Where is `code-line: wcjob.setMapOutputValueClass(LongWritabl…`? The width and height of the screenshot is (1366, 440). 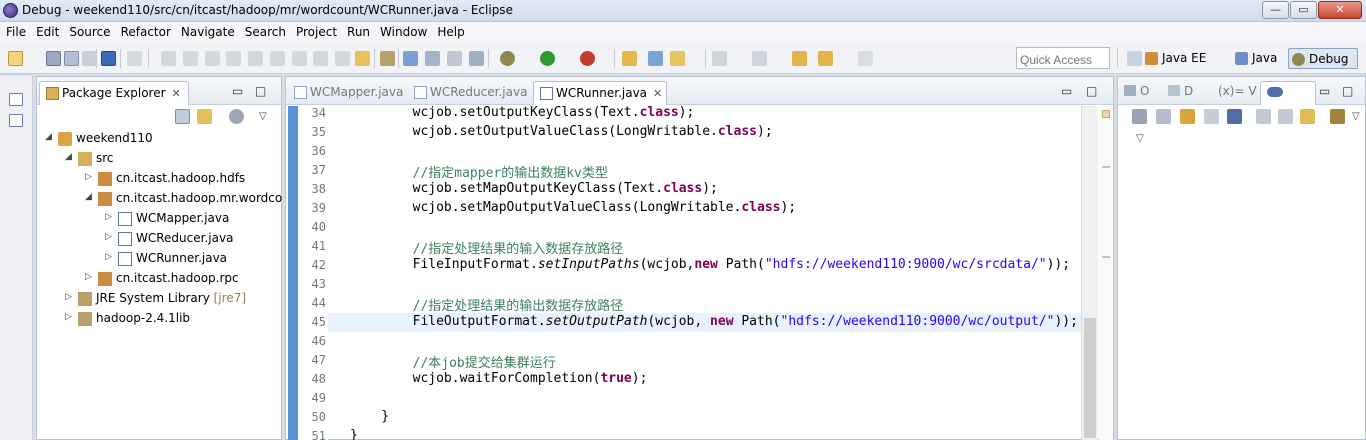
code-line: wcjob.setMapOutputValueClass(LongWritabl… is located at coordinates (704, 208).